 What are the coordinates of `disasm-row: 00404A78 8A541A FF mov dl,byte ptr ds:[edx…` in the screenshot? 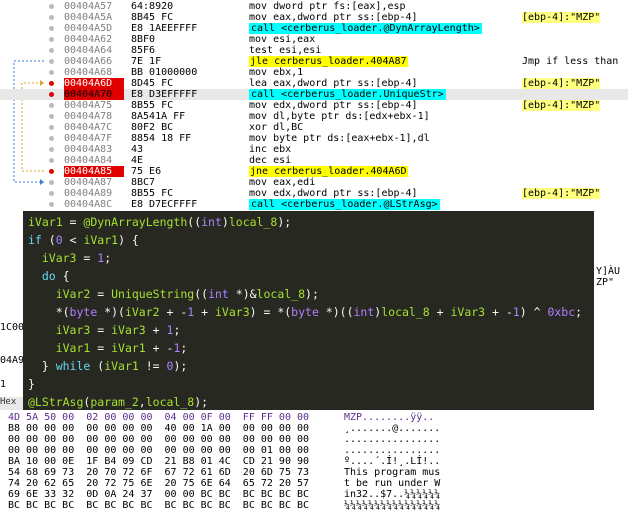 It's located at (314, 116).